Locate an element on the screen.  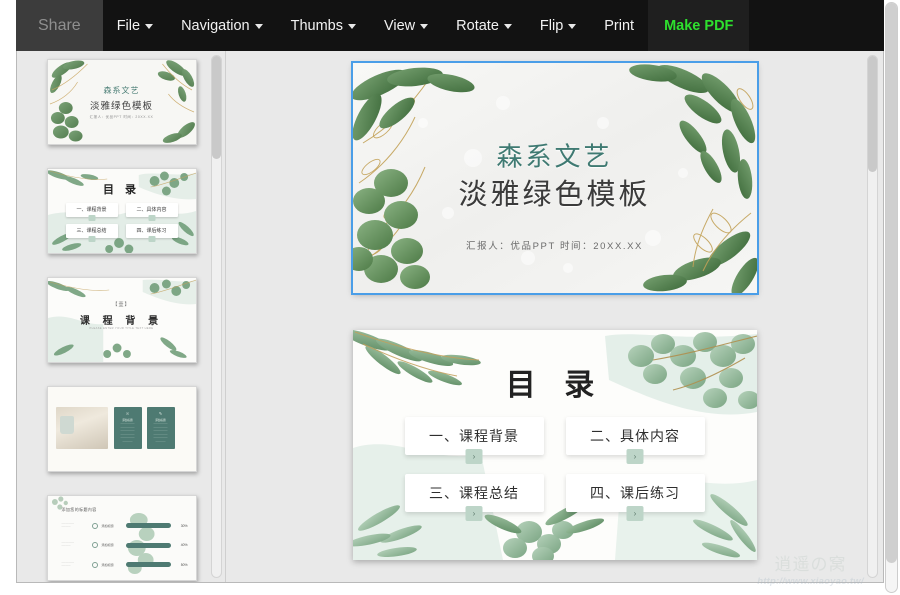
thumb5-row: ——————— ————— 添加标题 50% is located at coordinates (124, 564).